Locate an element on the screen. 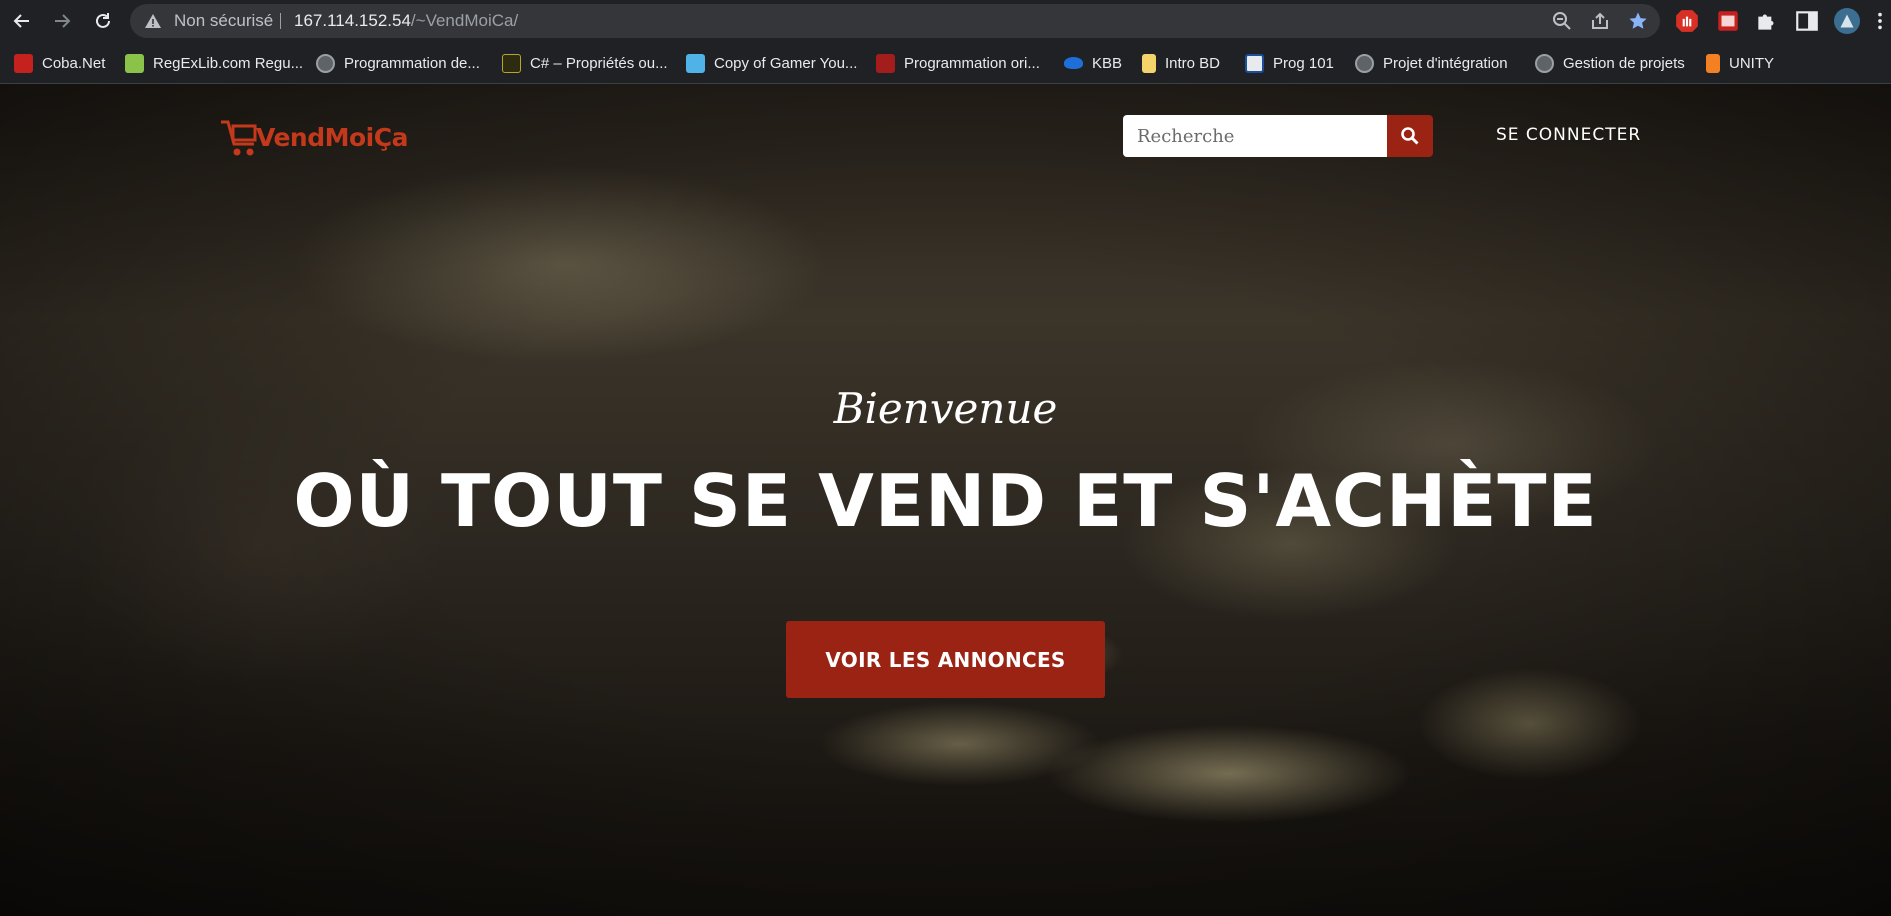  hero-title: OÙ TOUT SE VEND ET S'ACHÈTE is located at coordinates (945, 501).